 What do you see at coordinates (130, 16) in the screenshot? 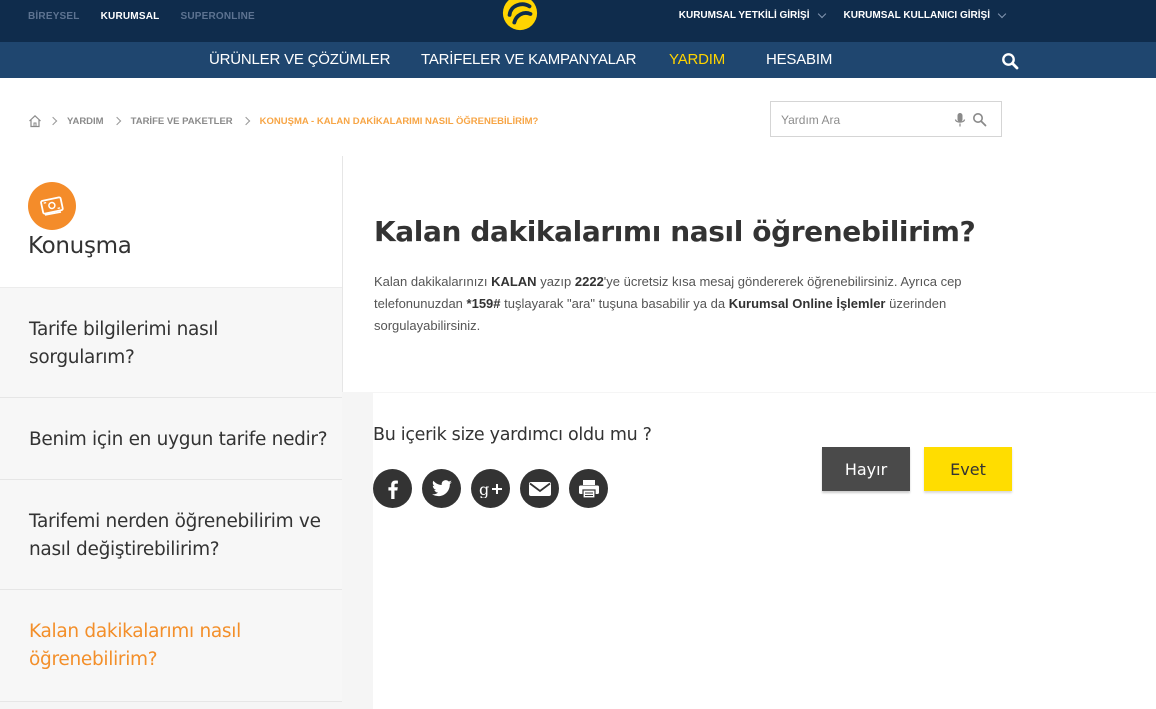
I see `segment-kurumsal-link: KURUMSAL` at bounding box center [130, 16].